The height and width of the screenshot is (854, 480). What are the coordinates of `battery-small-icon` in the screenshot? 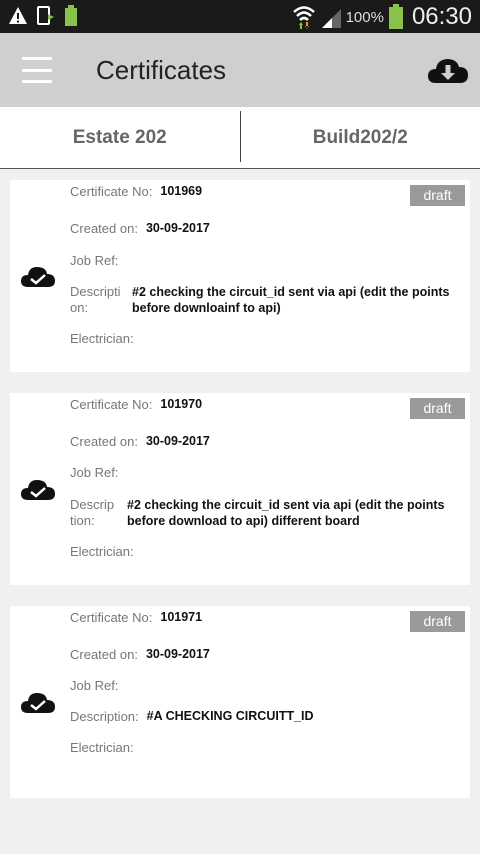 It's located at (71, 15).